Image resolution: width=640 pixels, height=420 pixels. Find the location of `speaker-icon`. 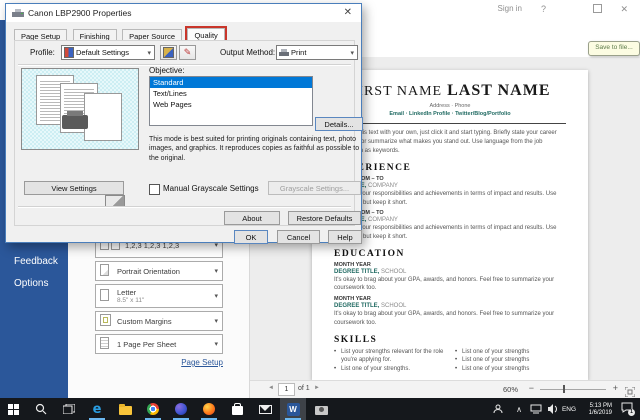

speaker-icon is located at coordinates (552, 409).